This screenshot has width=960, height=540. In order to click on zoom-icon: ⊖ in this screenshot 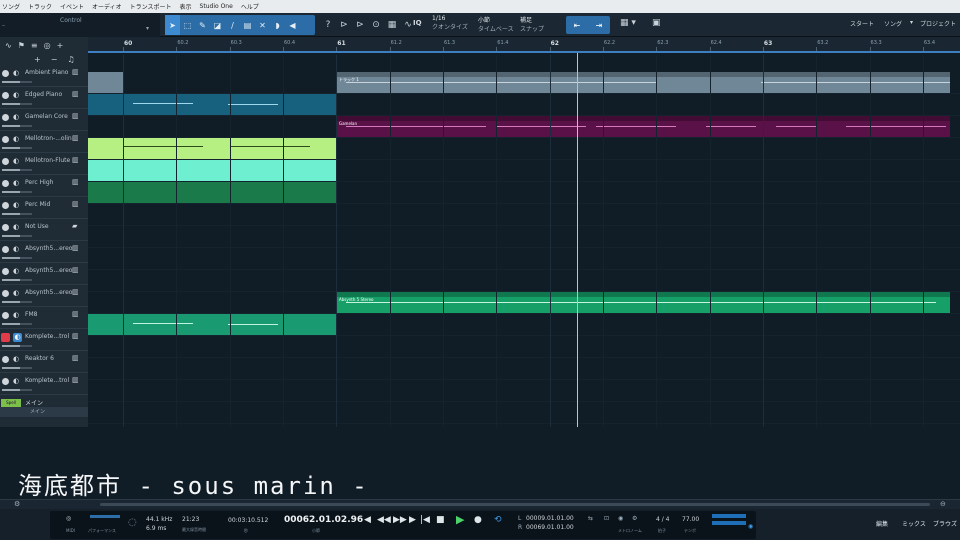, I will do `click(943, 504)`.